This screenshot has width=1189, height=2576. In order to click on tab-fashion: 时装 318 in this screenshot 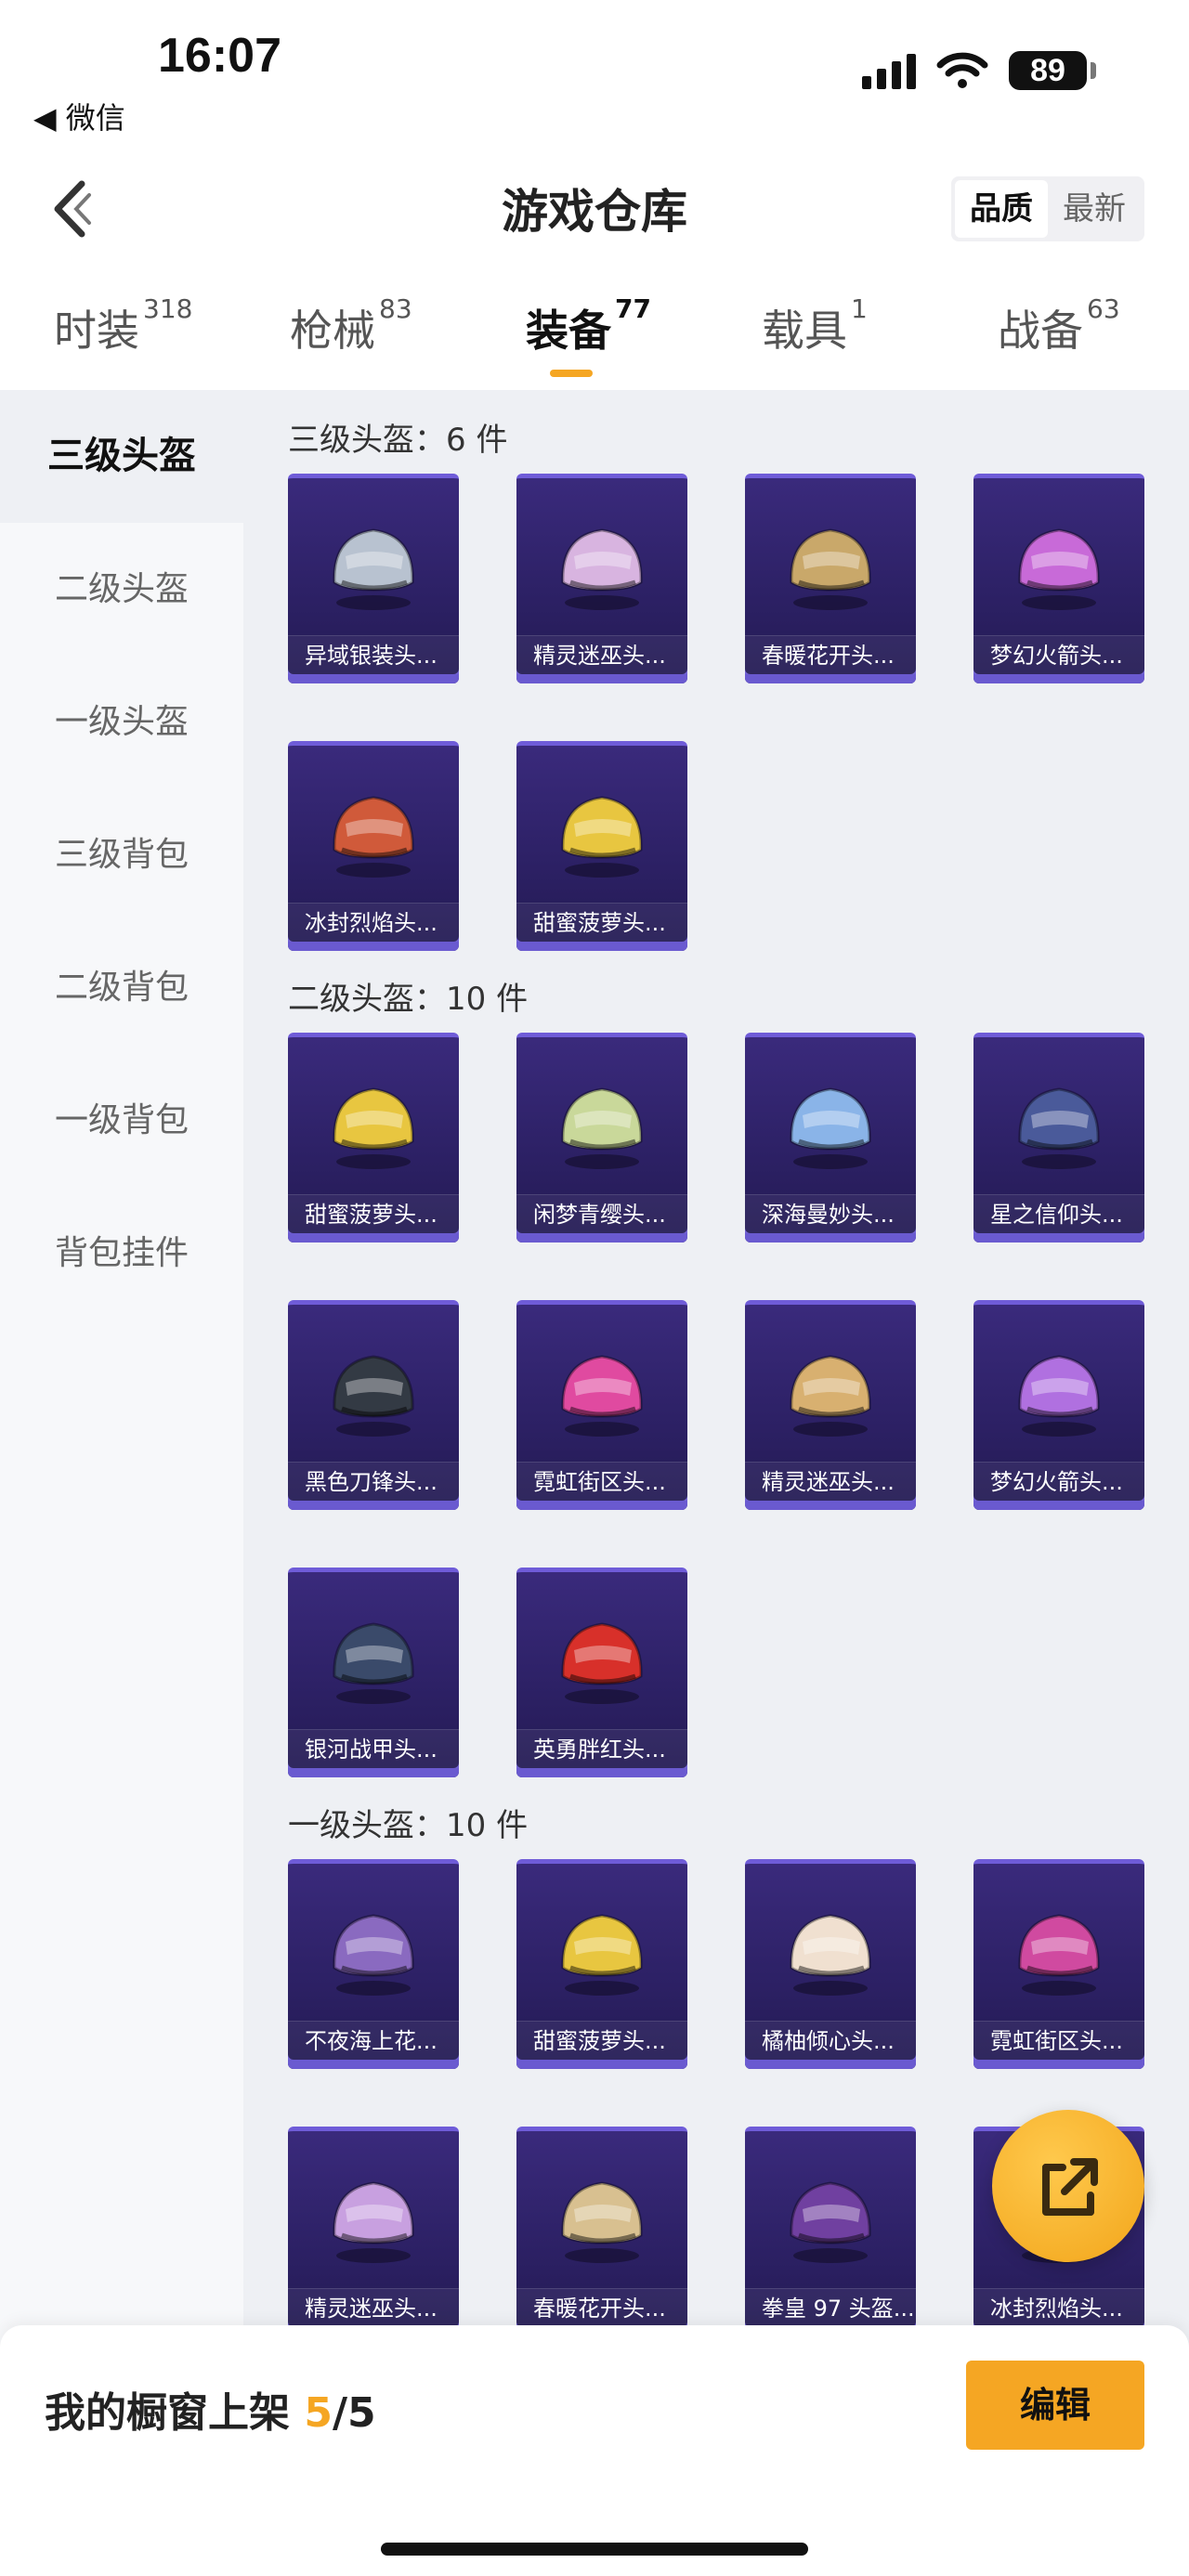, I will do `click(123, 326)`.